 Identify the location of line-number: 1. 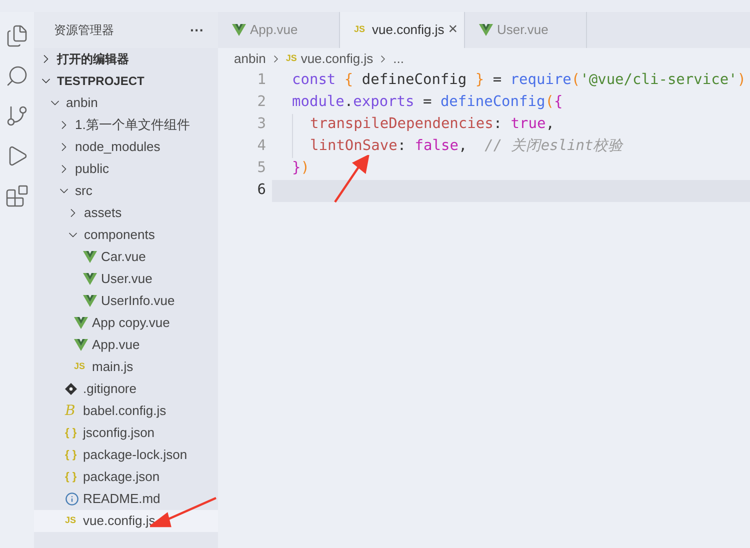
(261, 80).